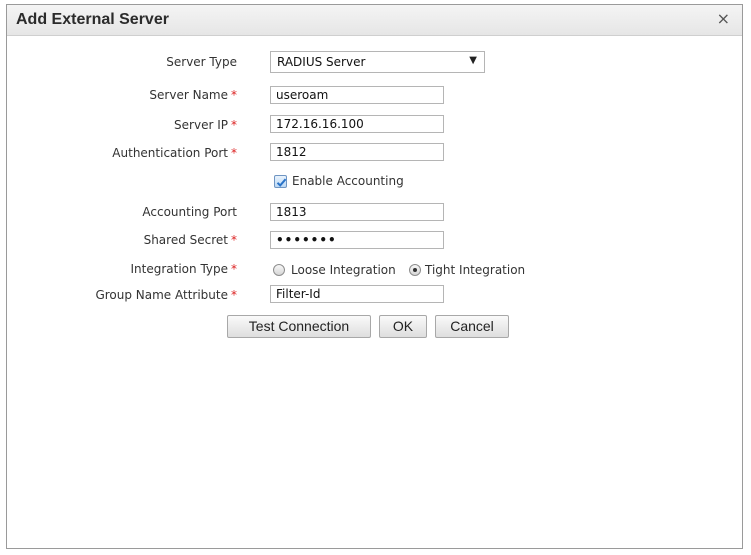 Image resolution: width=751 pixels, height=555 pixels. What do you see at coordinates (357, 212) in the screenshot?
I see `accounting-port-input: 1813` at bounding box center [357, 212].